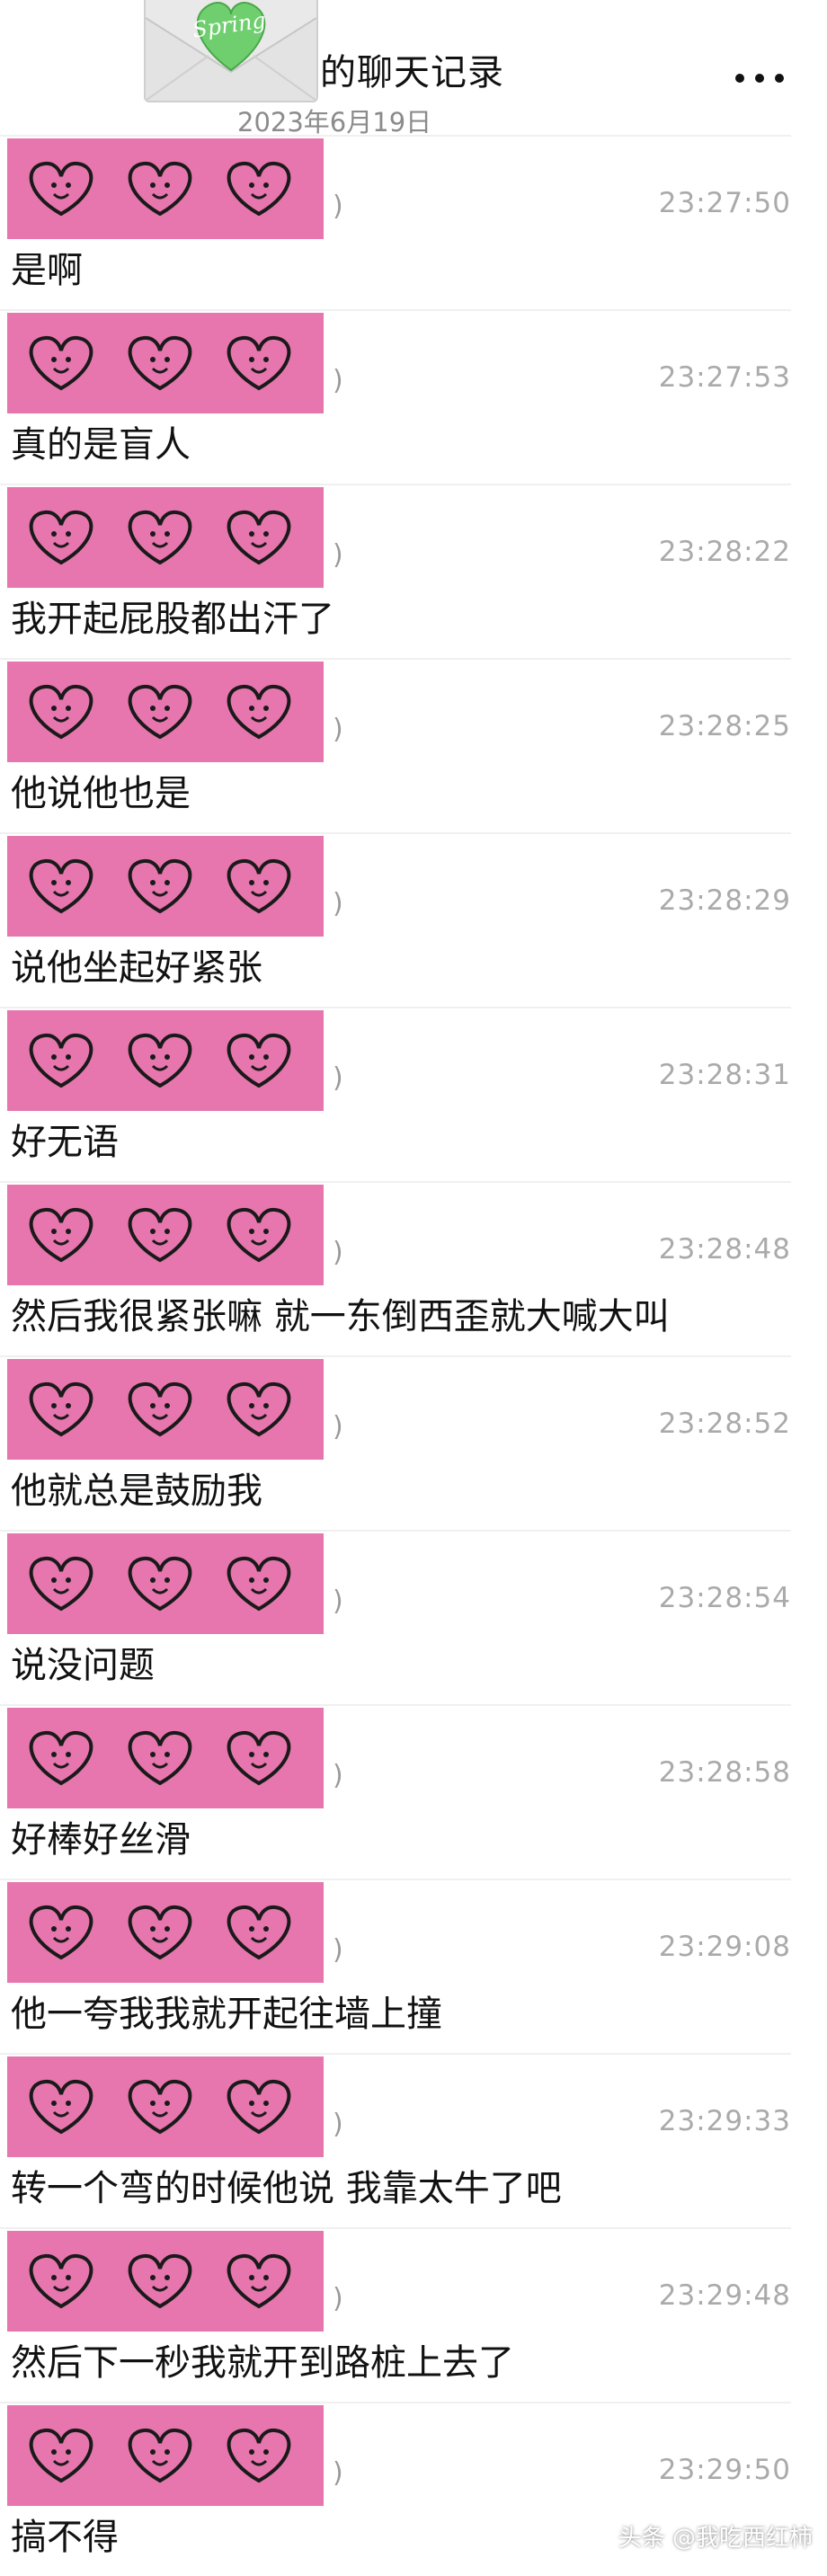 The image size is (827, 2576). I want to click on message-text: 然后下一秒我就开到路桩上去了, so click(262, 2363).